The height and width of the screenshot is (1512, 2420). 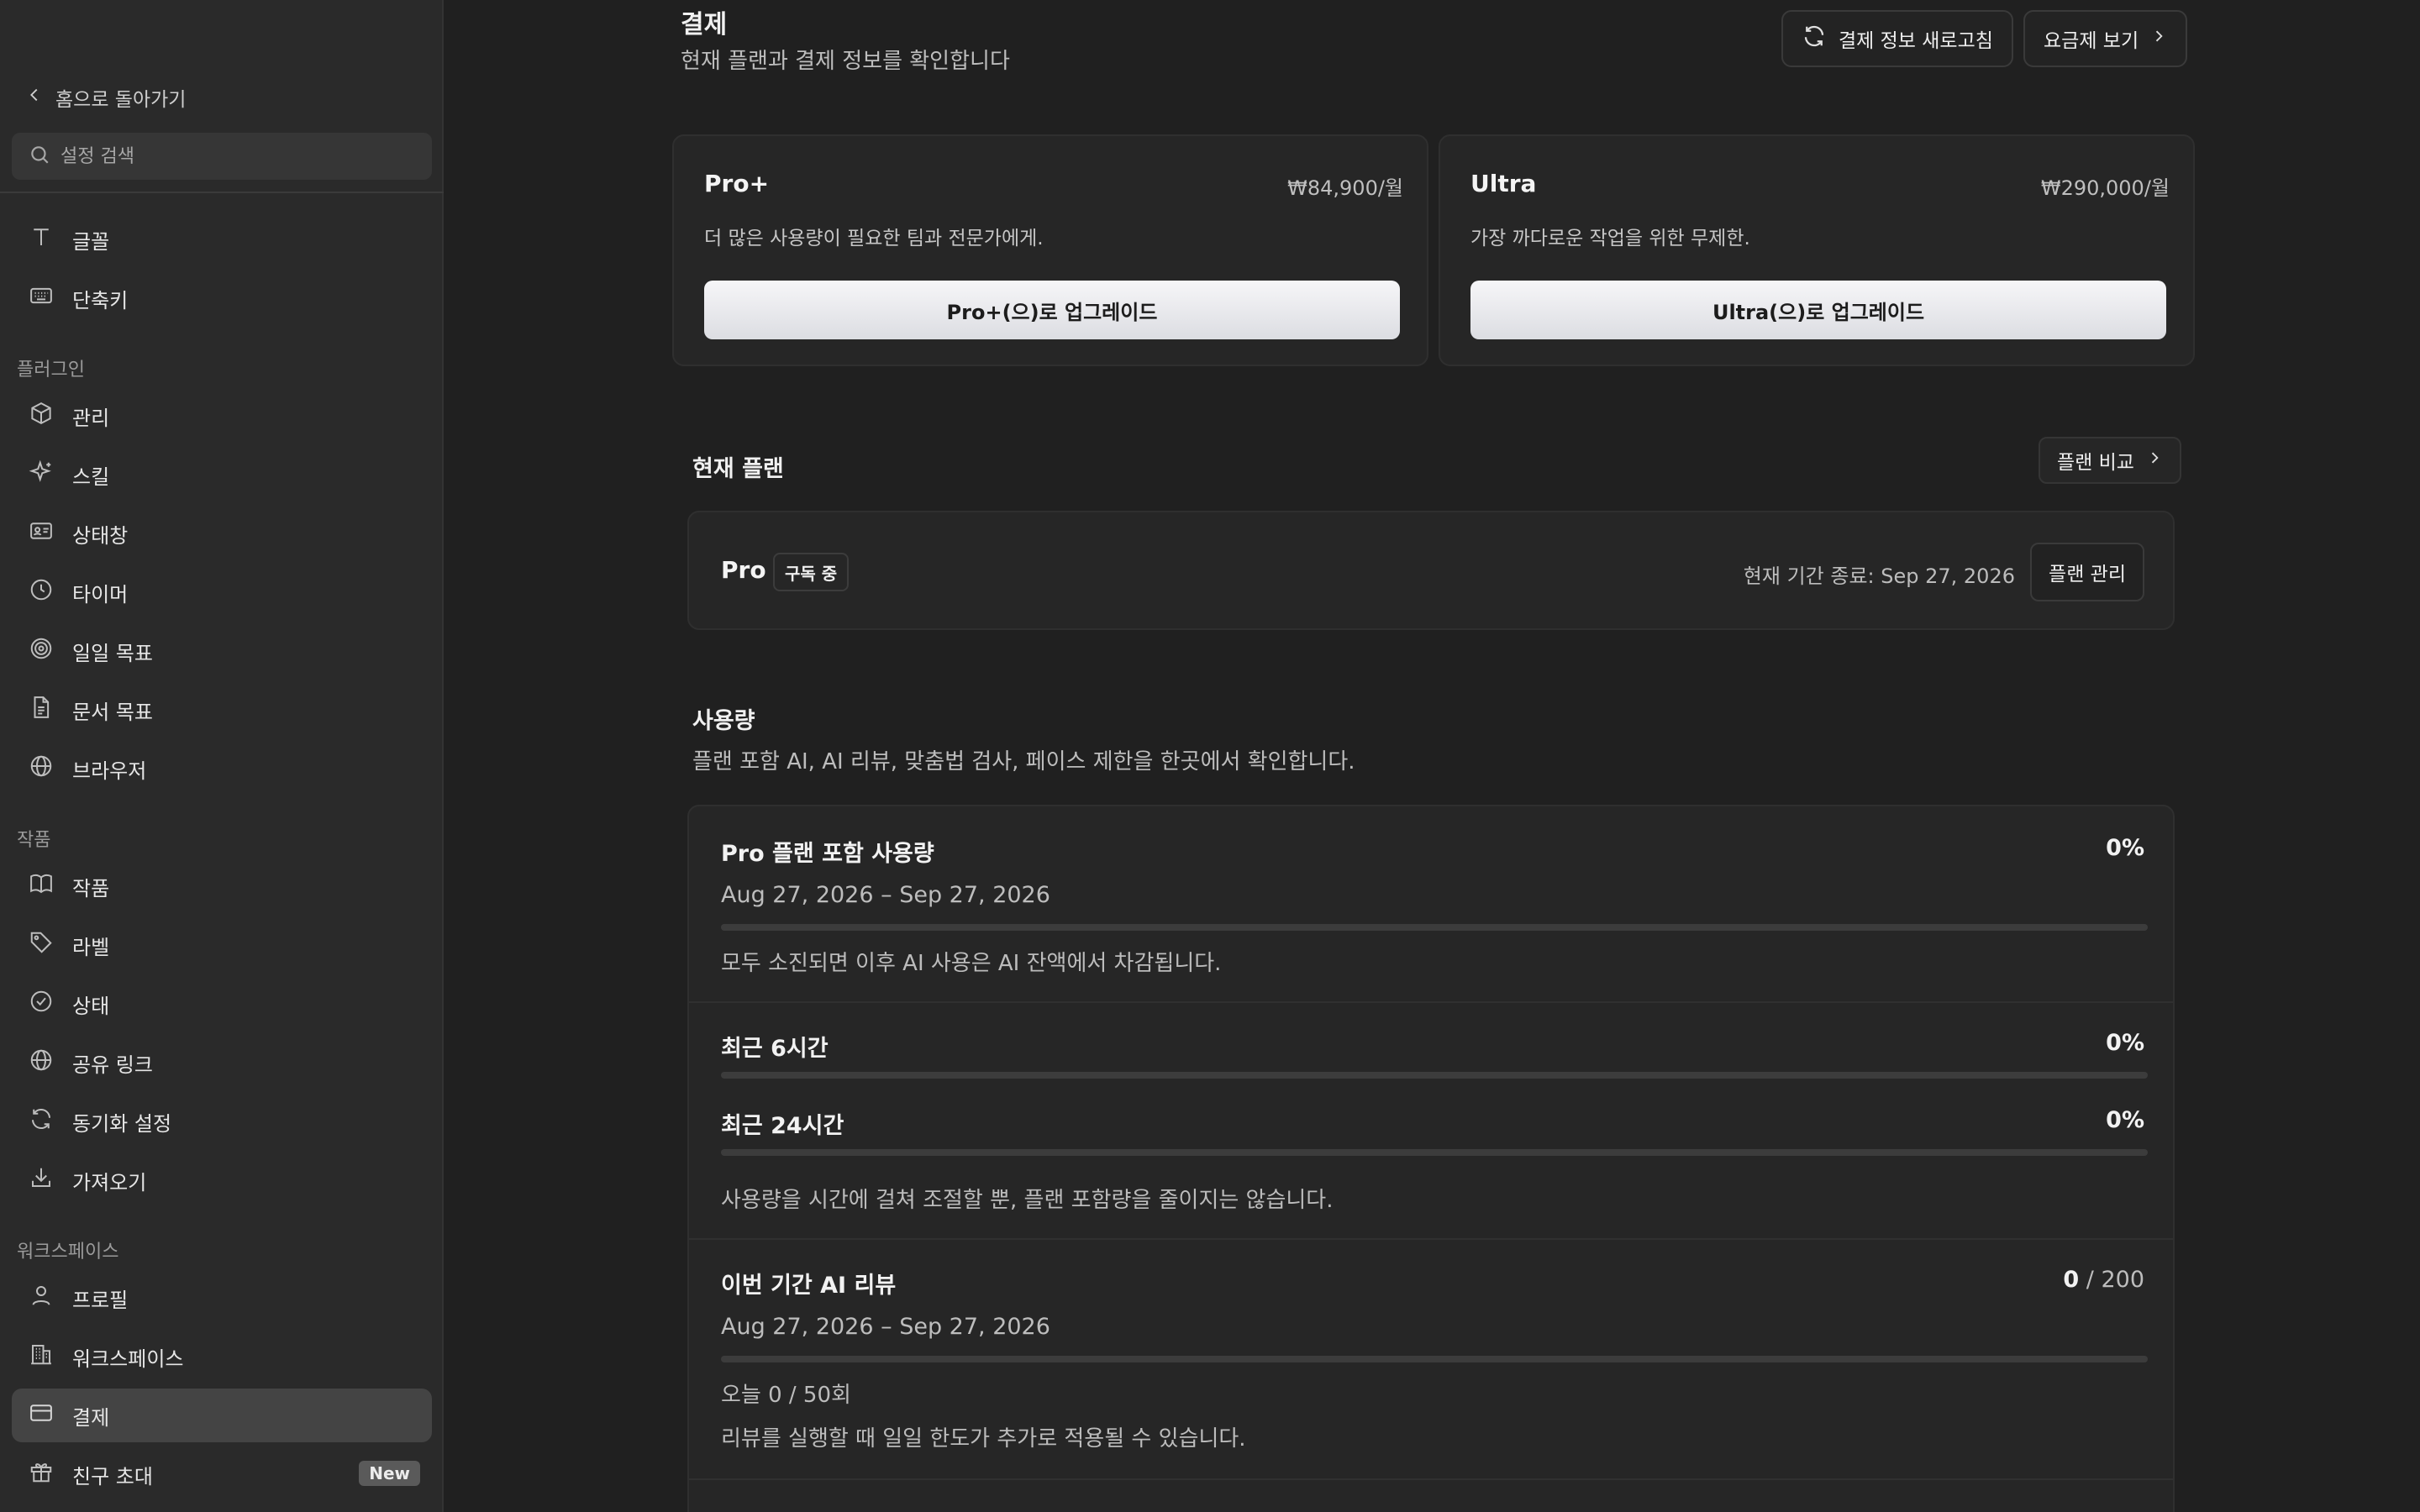 I want to click on section-label-plugins: 플러그인, so click(x=51, y=370).